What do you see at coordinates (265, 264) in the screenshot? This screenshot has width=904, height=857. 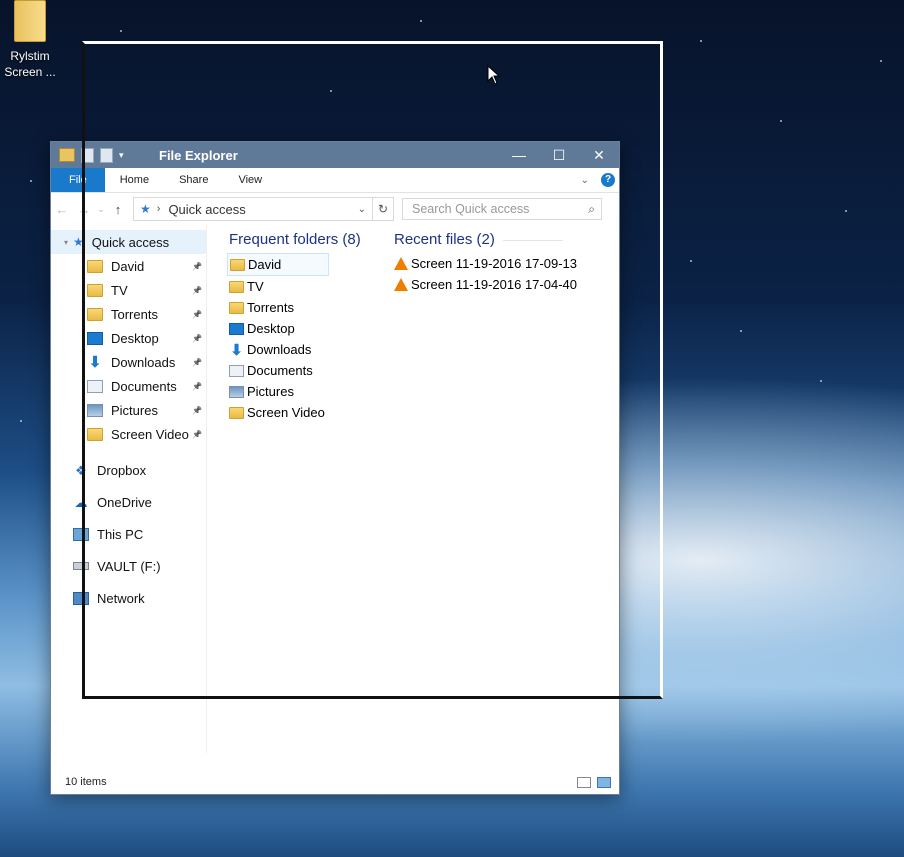 I see `frequent-folder-label: David` at bounding box center [265, 264].